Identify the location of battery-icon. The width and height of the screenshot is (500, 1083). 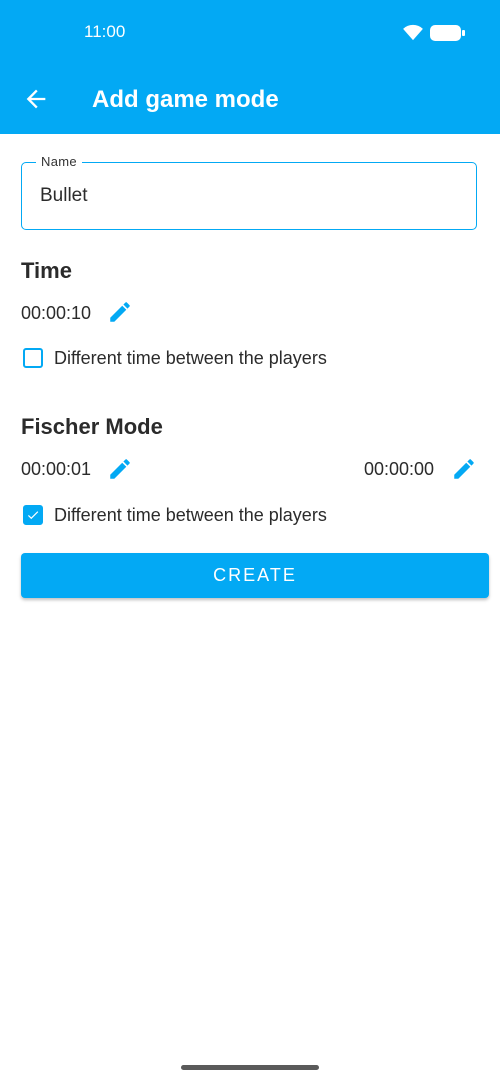
(447, 33).